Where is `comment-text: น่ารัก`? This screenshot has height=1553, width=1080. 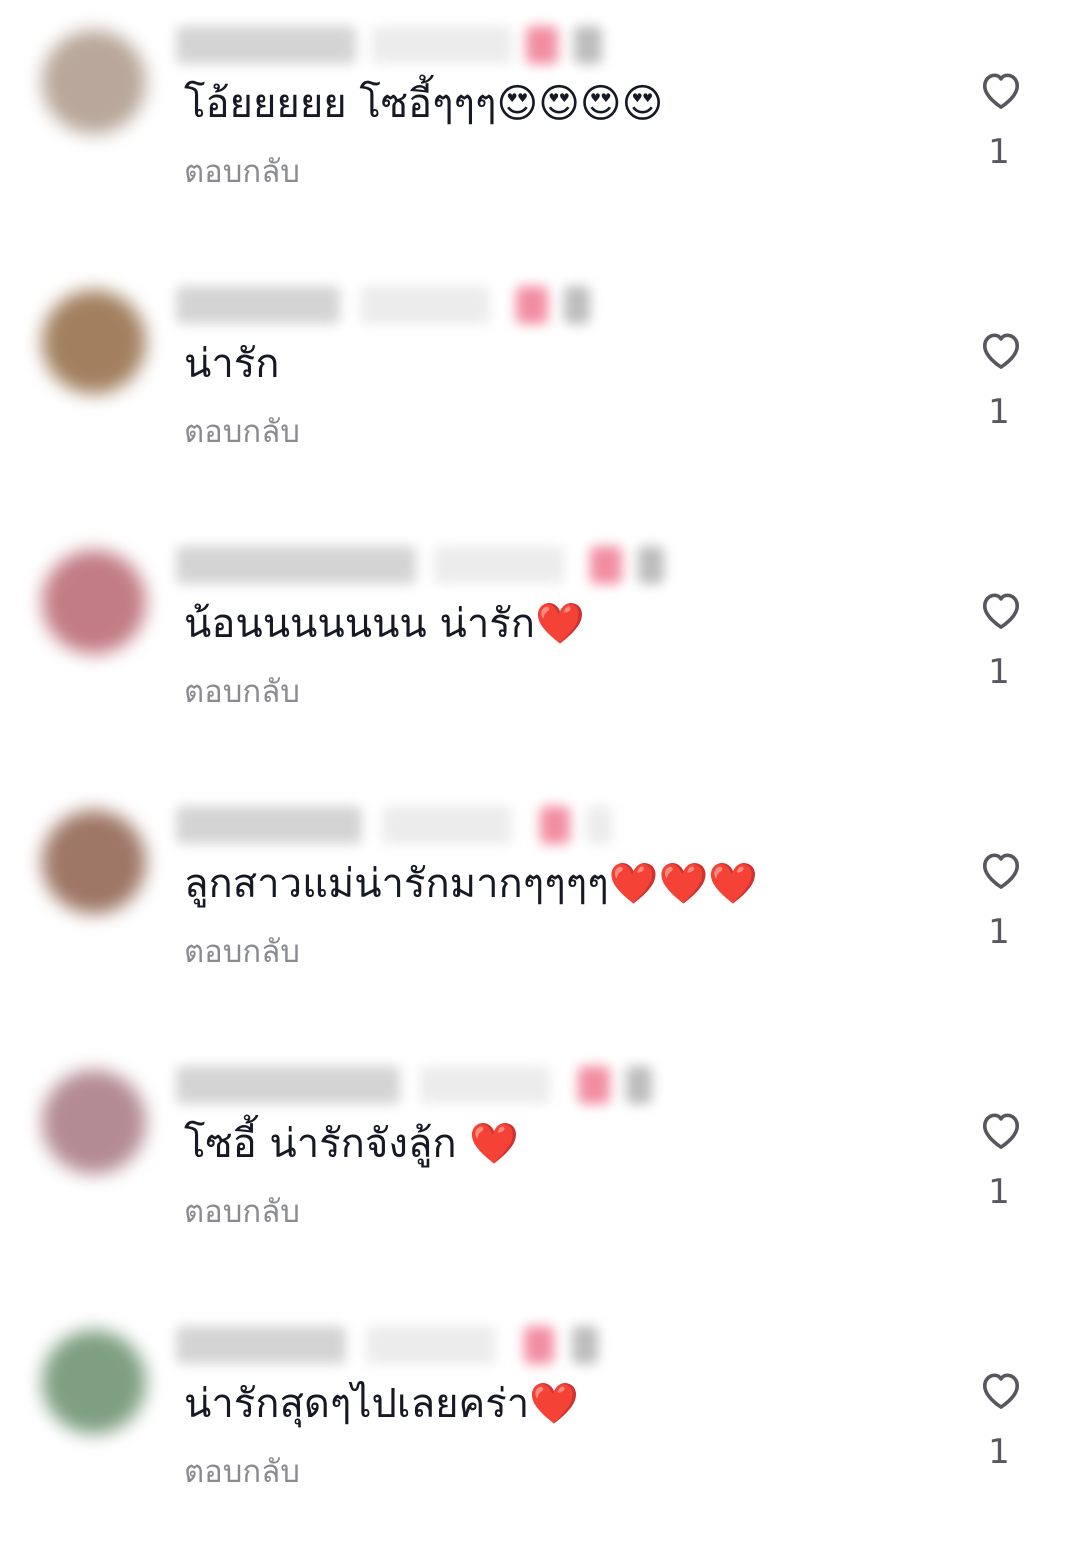
comment-text: น่ารัก is located at coordinates (232, 364).